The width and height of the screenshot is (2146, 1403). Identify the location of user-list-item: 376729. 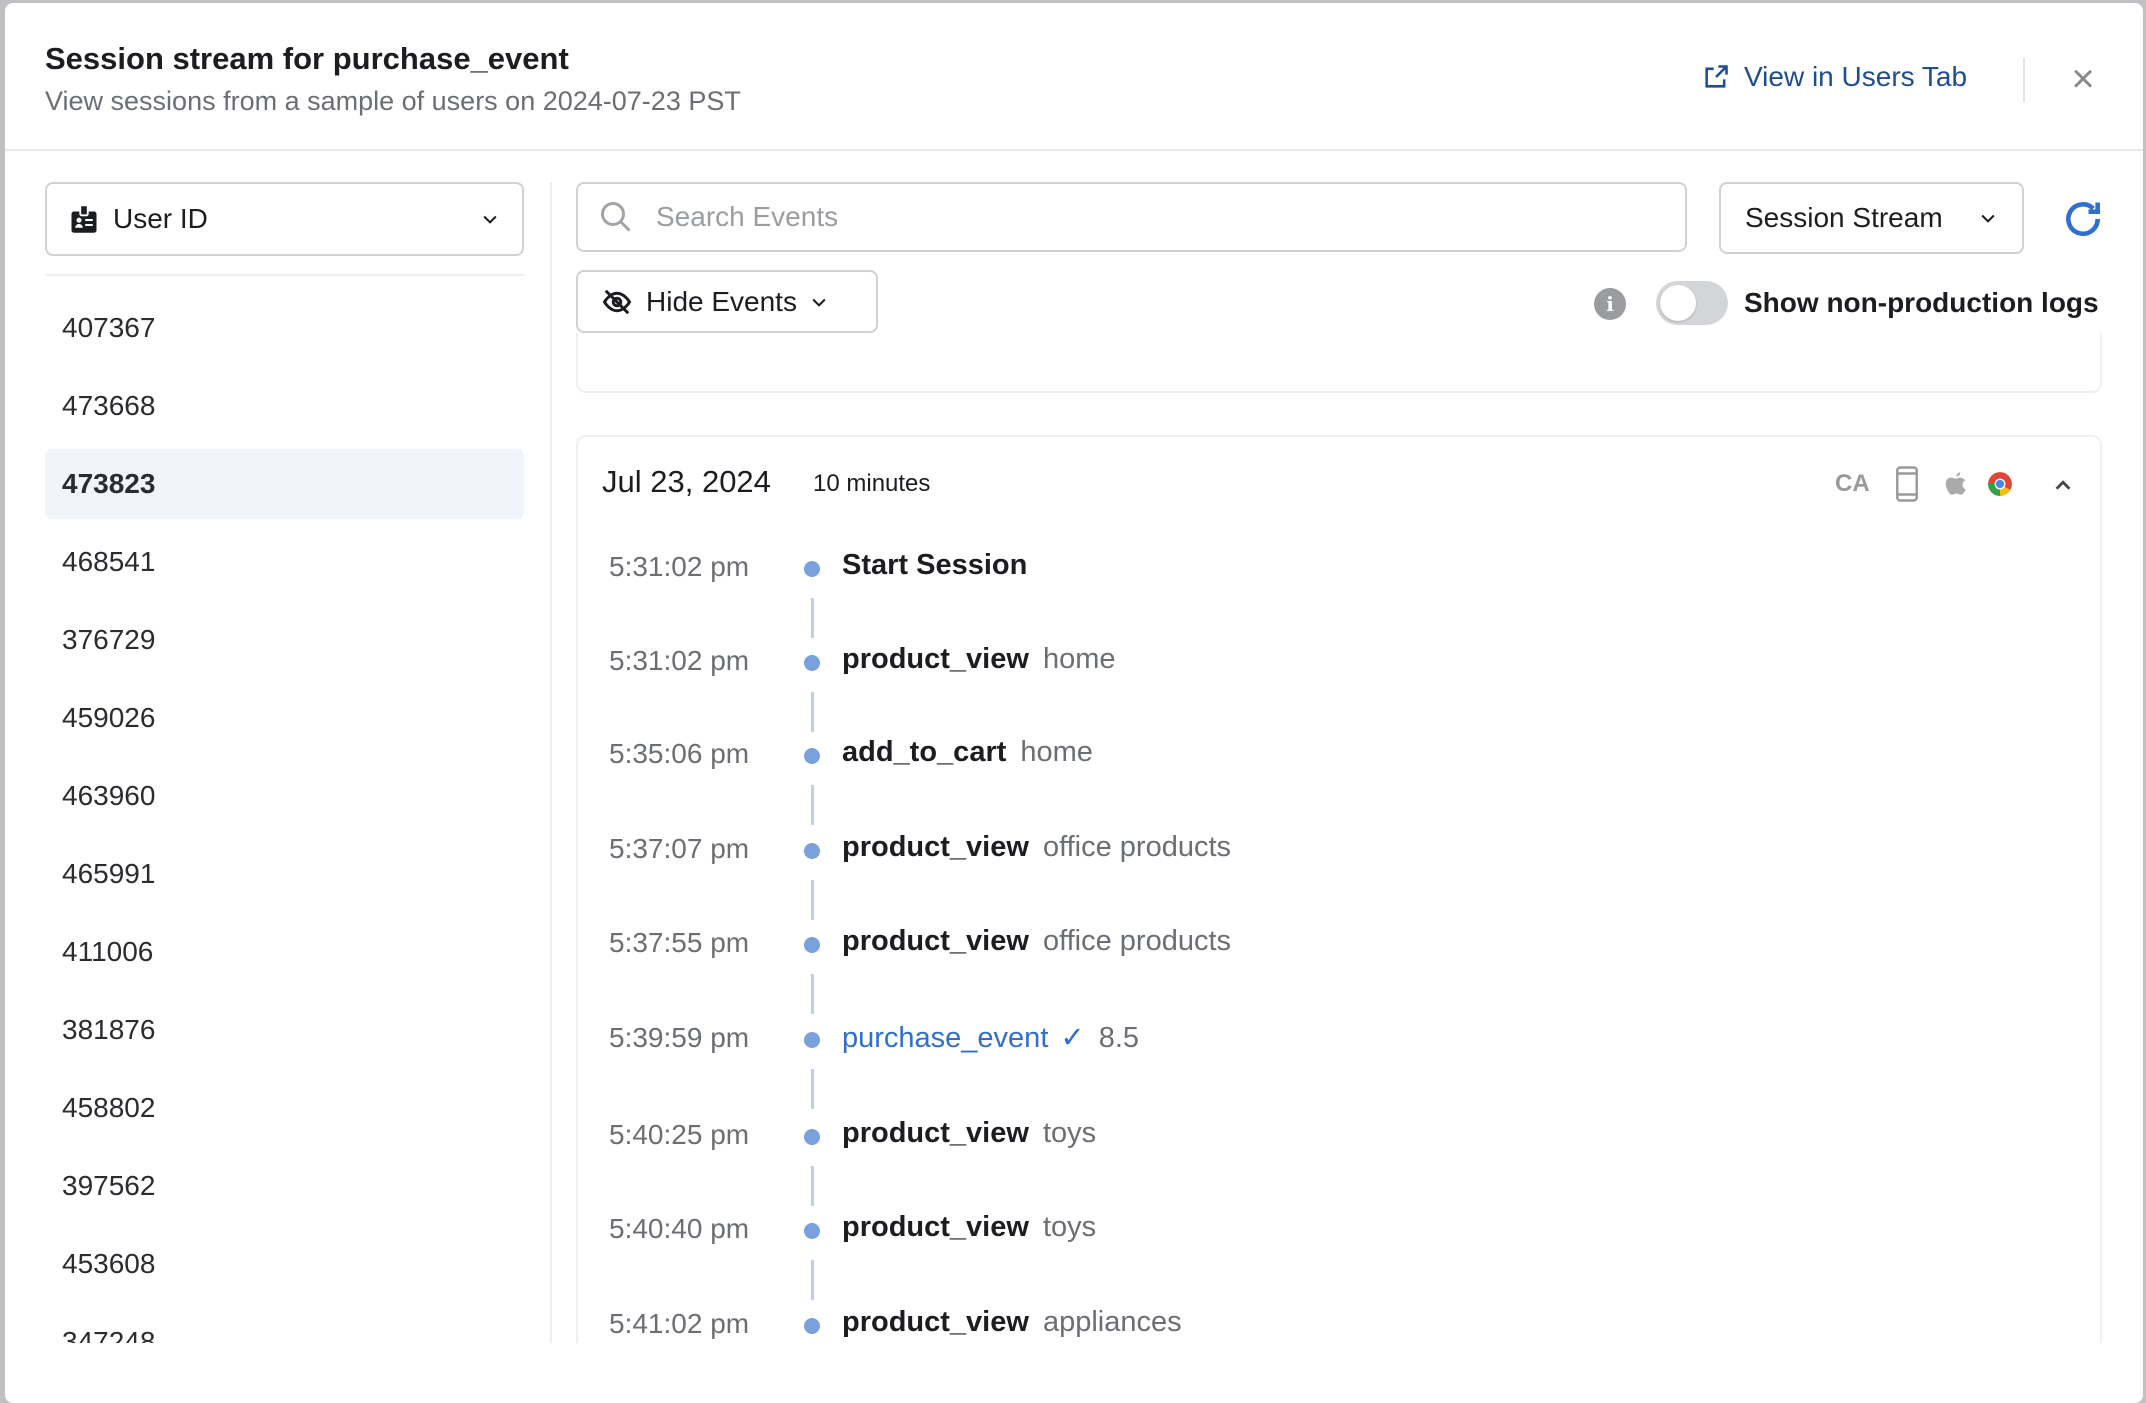
(284, 644).